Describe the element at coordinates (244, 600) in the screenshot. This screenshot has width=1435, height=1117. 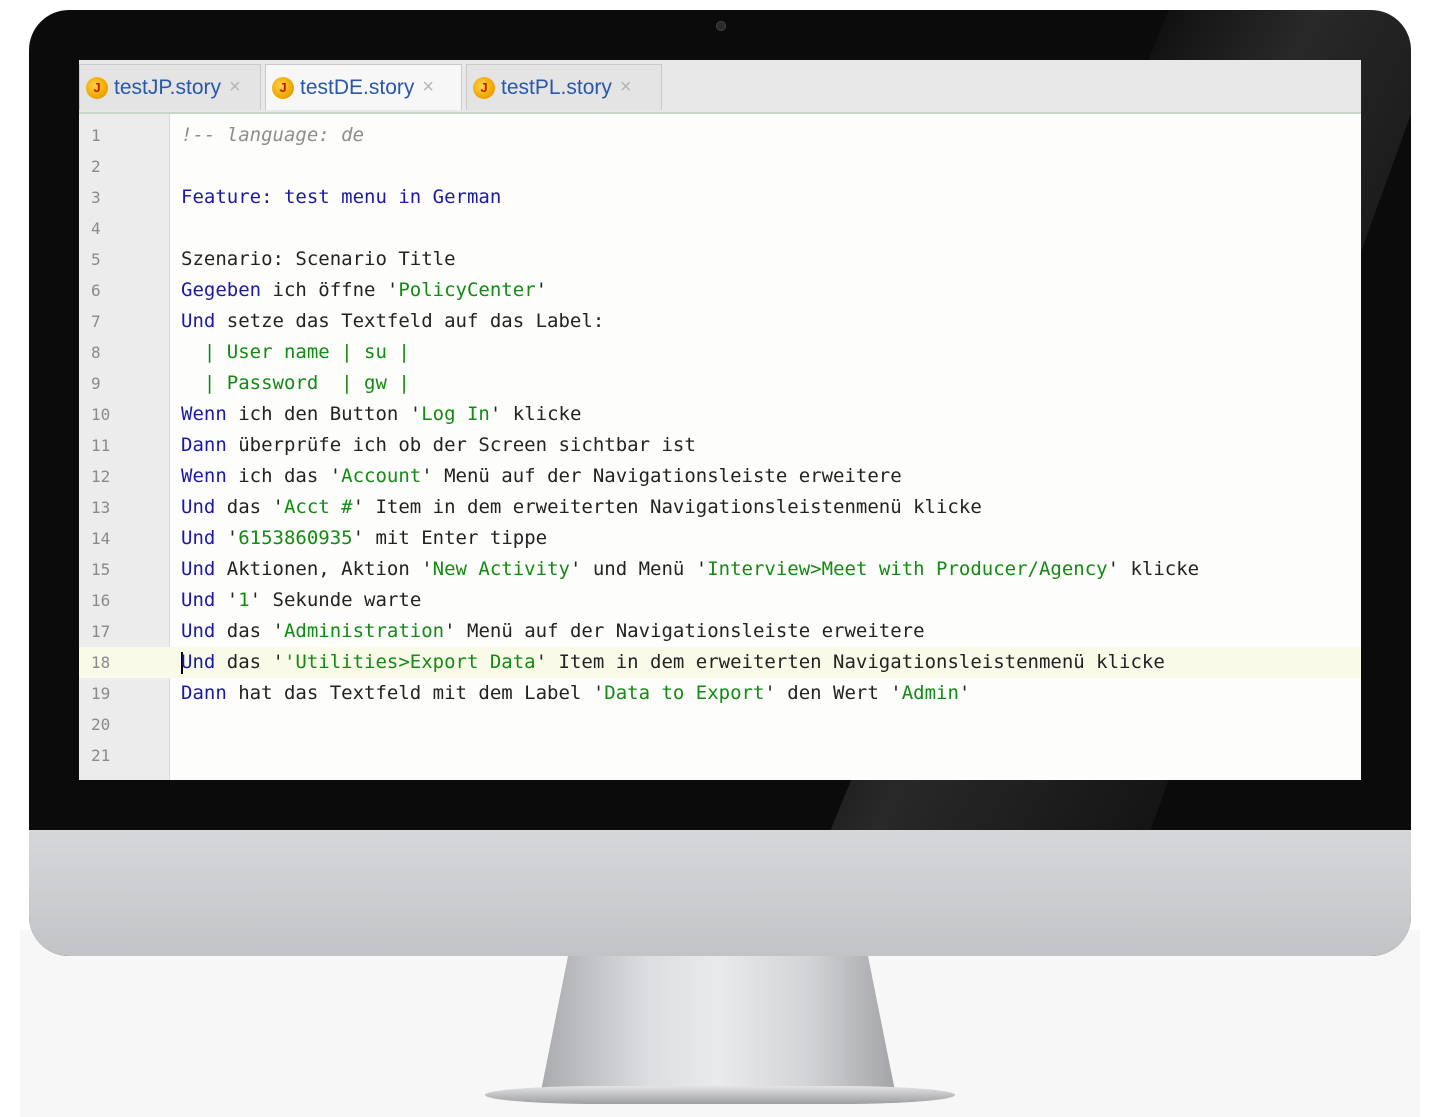
I see `string-token: 1` at that location.